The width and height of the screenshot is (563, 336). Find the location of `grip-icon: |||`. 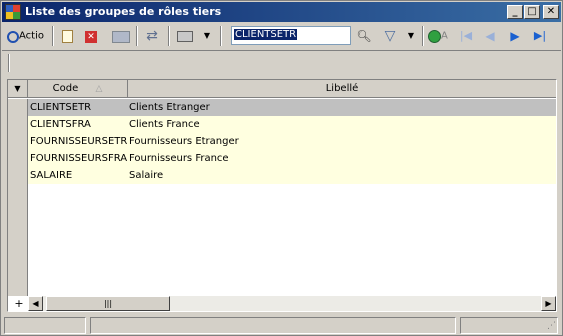

grip-icon: ||| is located at coordinates (108, 303).